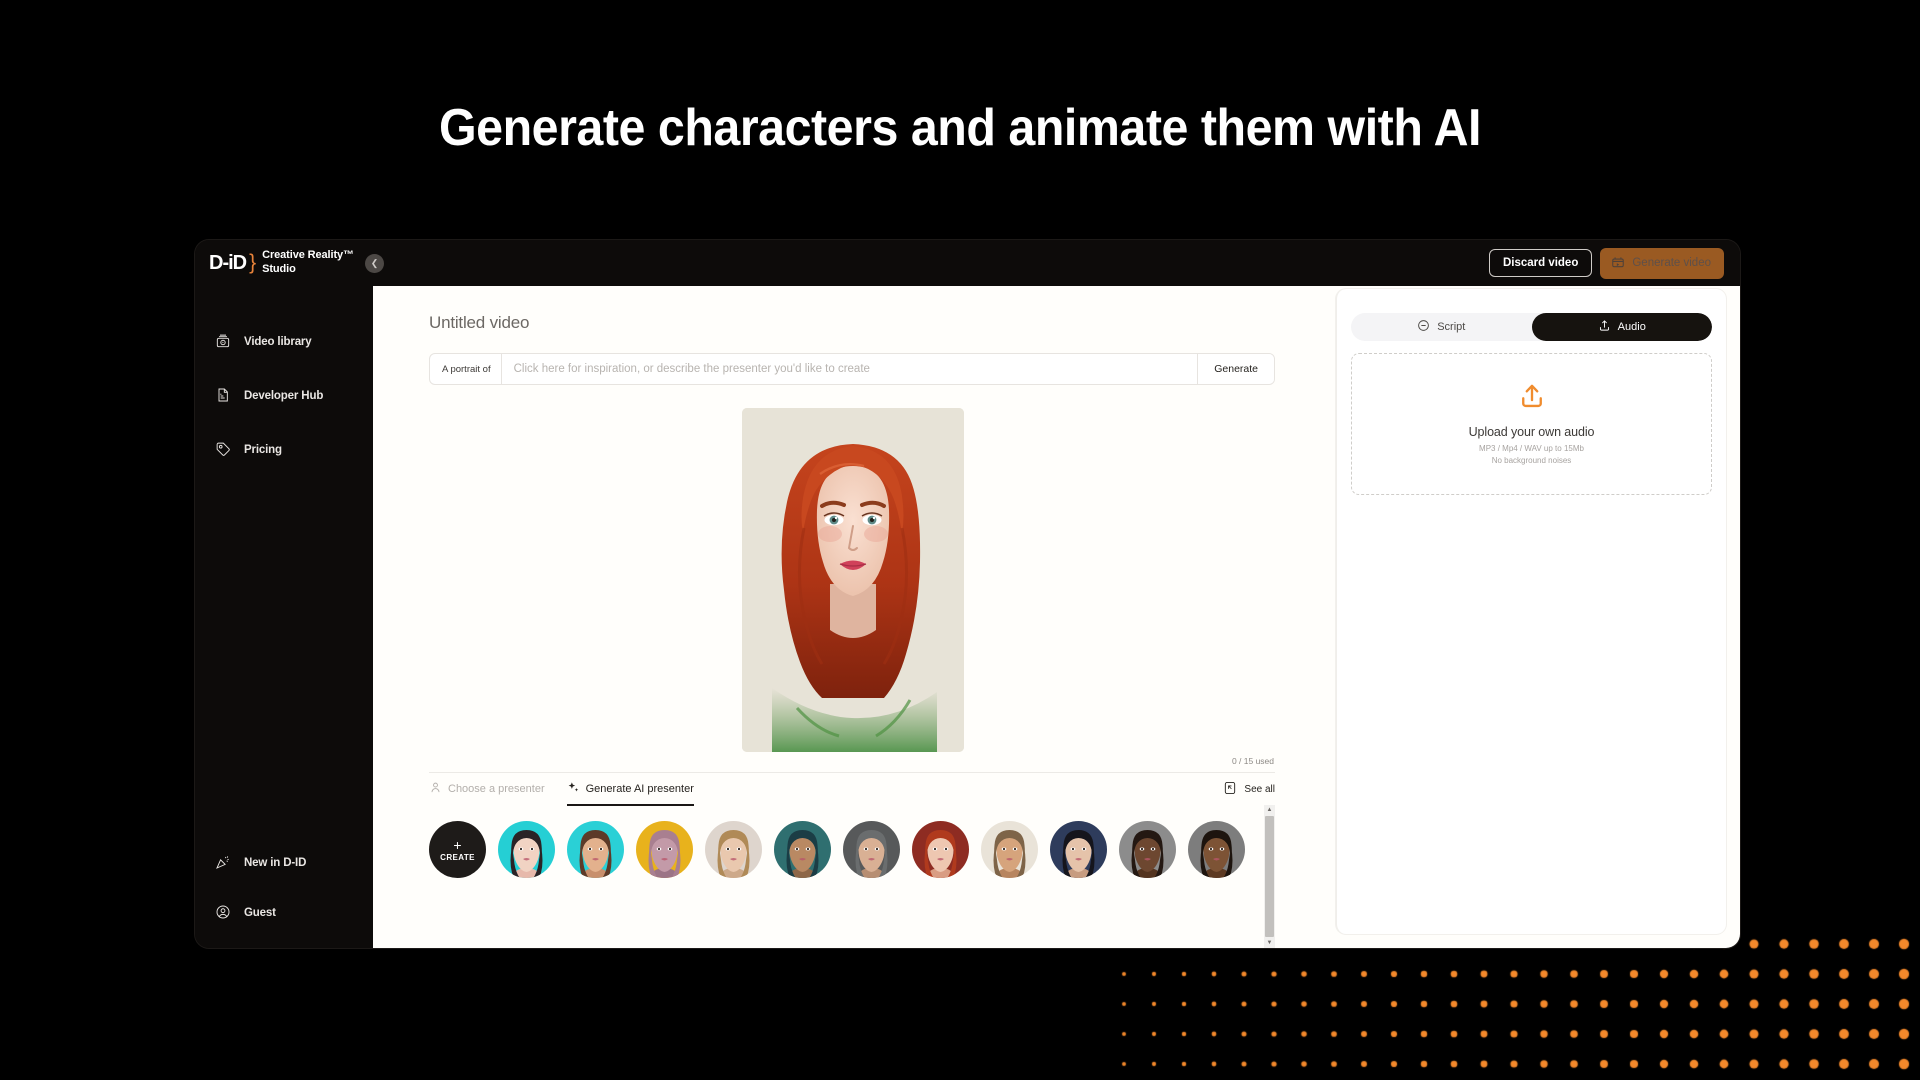  Describe the element at coordinates (1147, 849) in the screenshot. I see `avatar-woman-dark-skin` at that location.